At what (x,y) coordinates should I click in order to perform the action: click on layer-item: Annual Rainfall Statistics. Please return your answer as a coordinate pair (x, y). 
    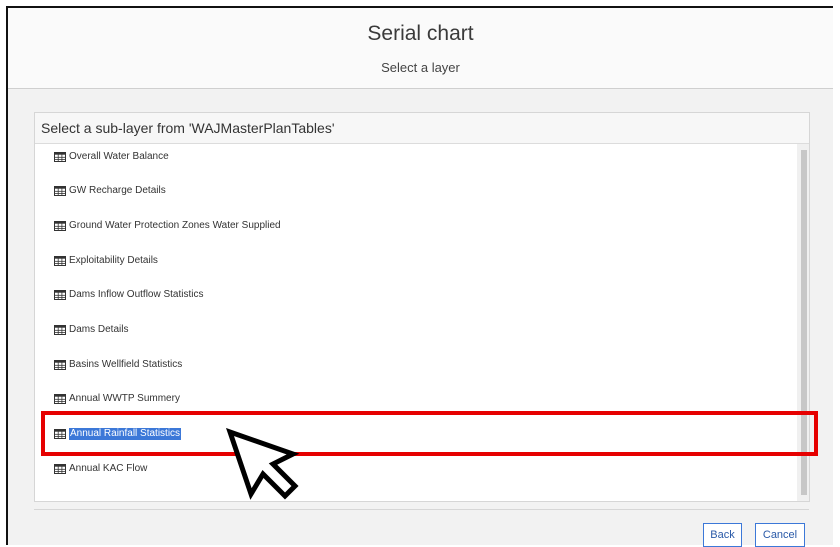
    Looking at the image, I should click on (416, 434).